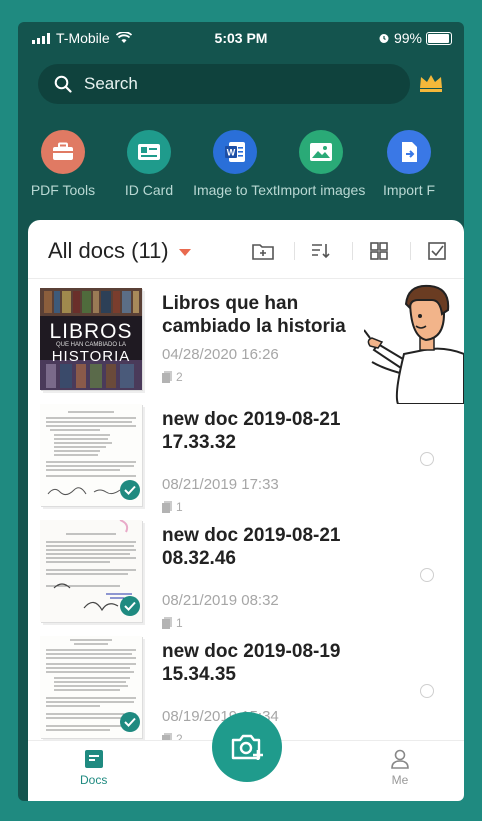 The image size is (482, 821). I want to click on battery-label: 99%, so click(407, 38).